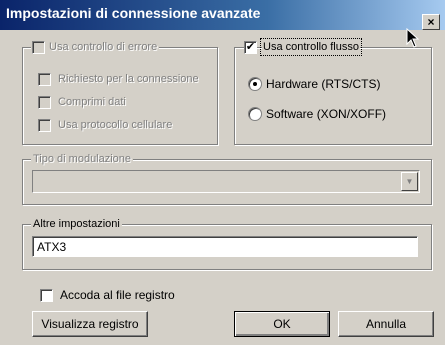 The width and height of the screenshot is (445, 345). I want to click on flow-control-label: Usa controllo flusso, so click(311, 47).